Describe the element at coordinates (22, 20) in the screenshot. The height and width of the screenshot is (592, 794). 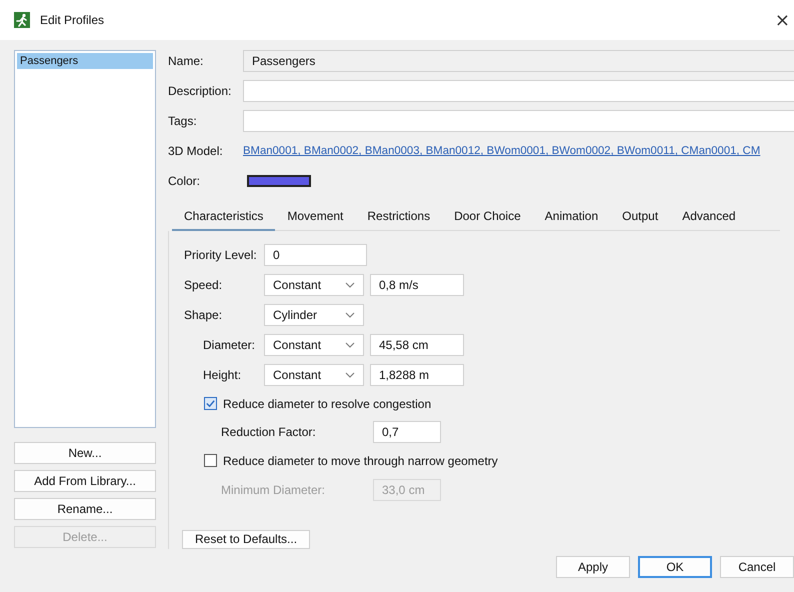
I see `running-figure-icon` at that location.